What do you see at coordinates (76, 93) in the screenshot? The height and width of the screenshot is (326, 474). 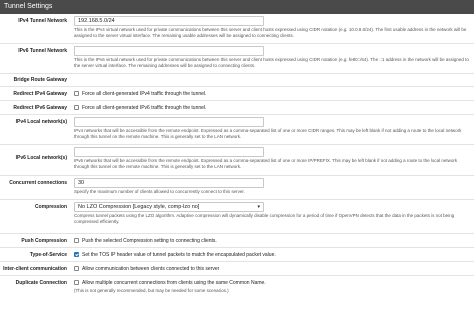 I see `redirect-ipv4-checkbox` at bounding box center [76, 93].